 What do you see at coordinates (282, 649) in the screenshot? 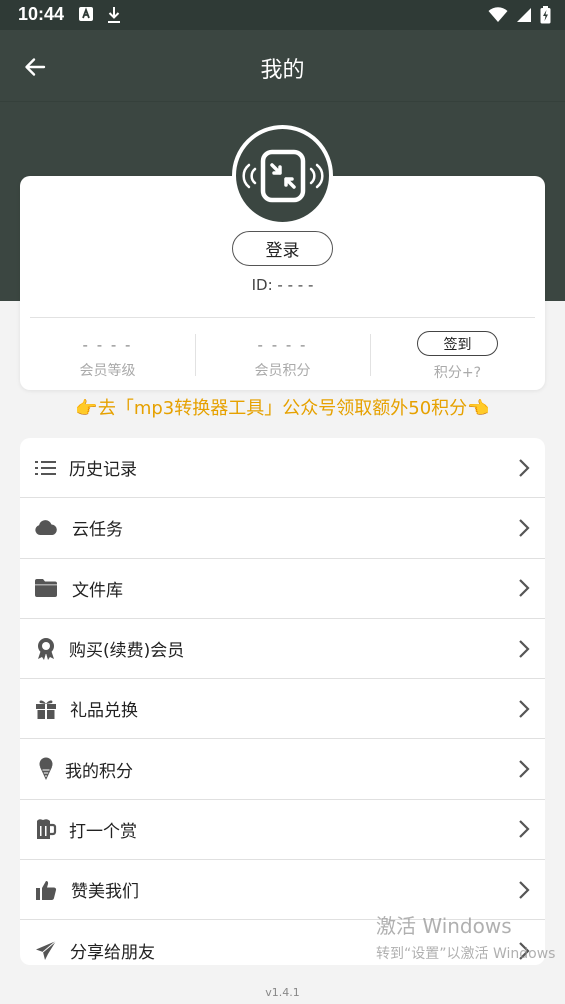
I see `menu-item-buy-membership: 购买(续费)会员` at bounding box center [282, 649].